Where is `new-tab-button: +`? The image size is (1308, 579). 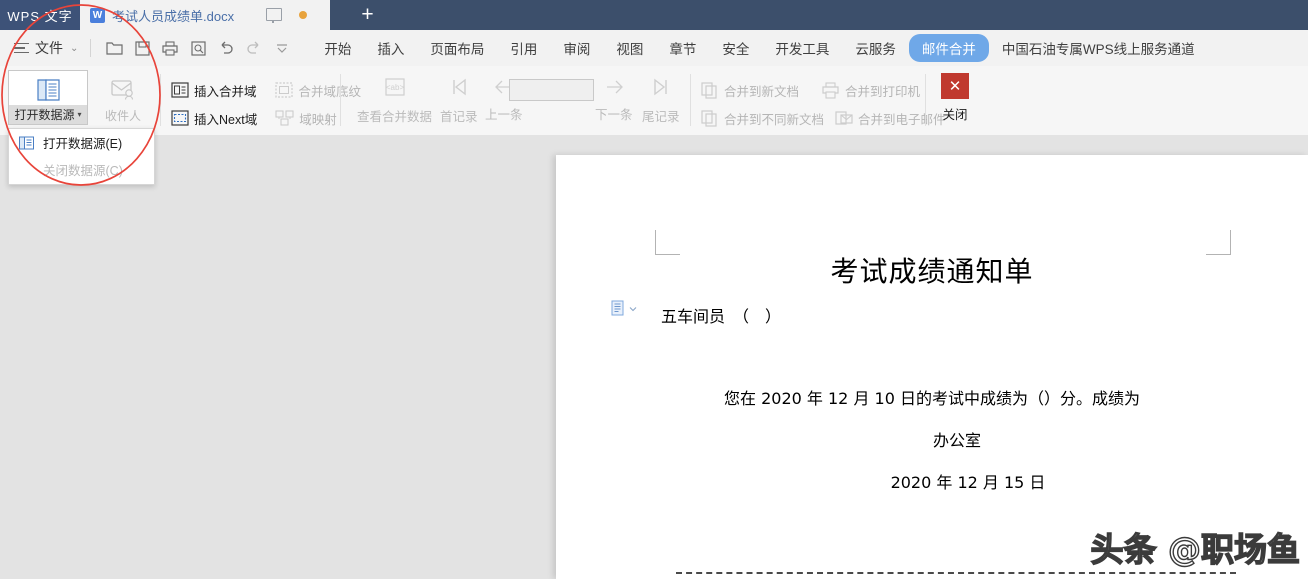
new-tab-button: + is located at coordinates (367, 15).